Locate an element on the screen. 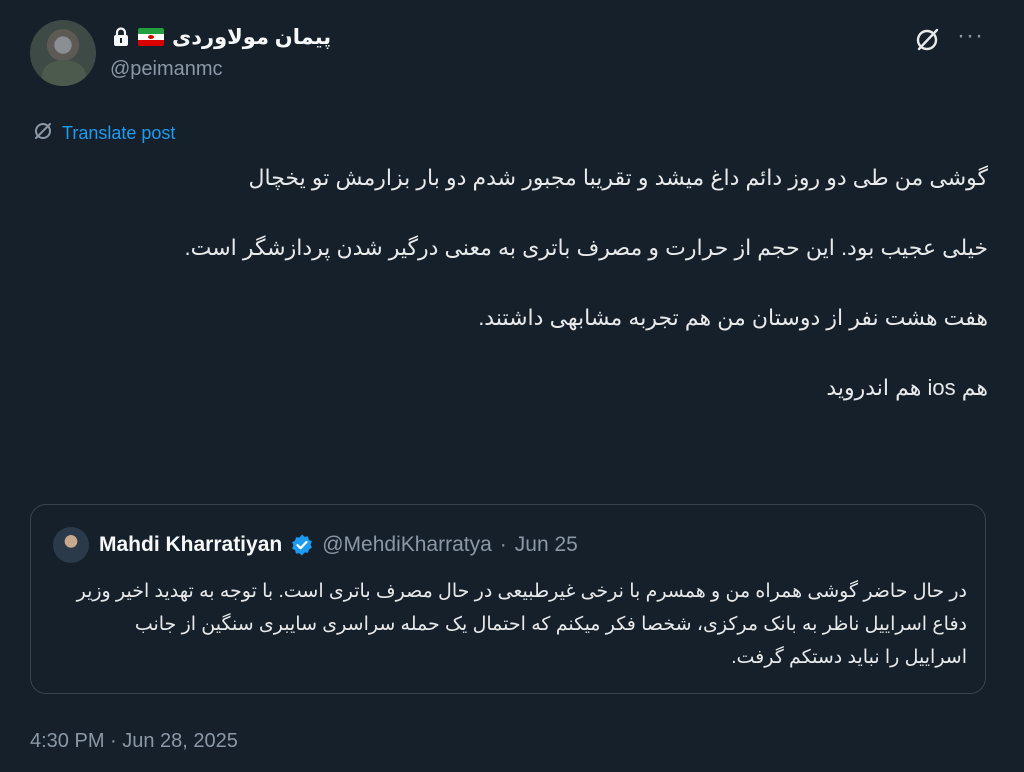 This screenshot has height=772, width=1024. verified-badge-icon is located at coordinates (302, 545).